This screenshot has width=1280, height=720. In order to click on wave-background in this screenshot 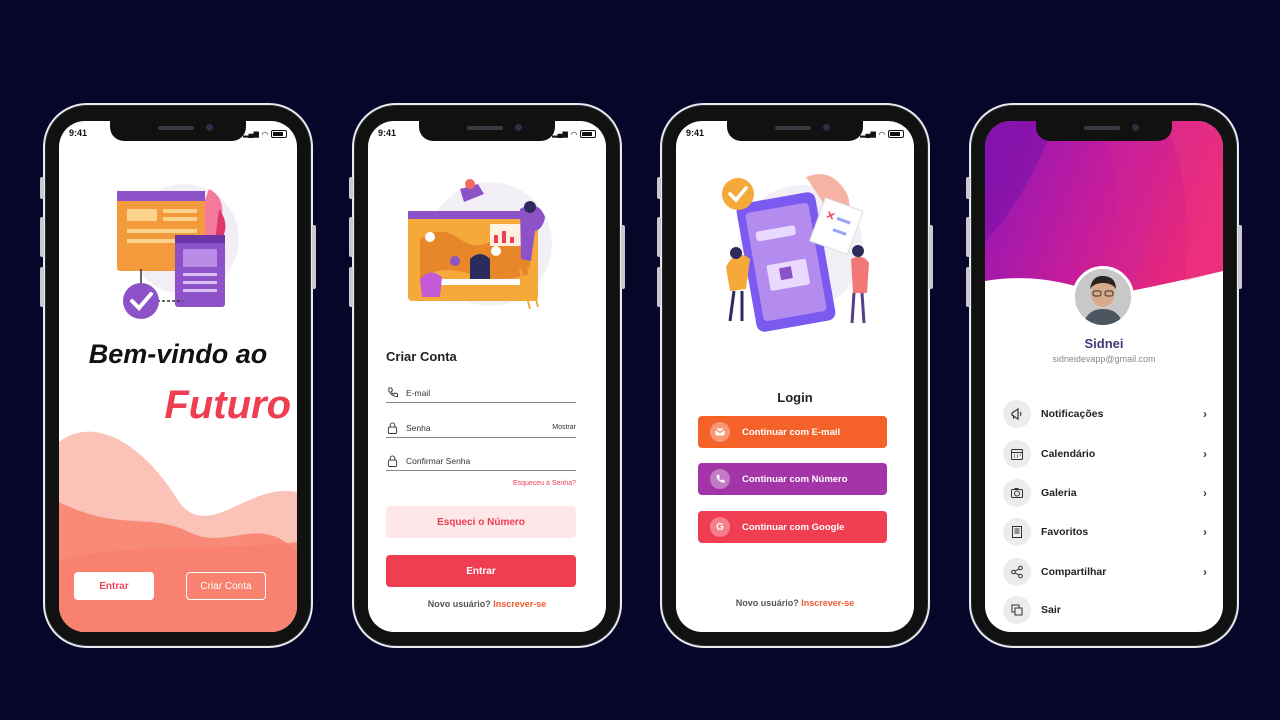, I will do `click(178, 531)`.